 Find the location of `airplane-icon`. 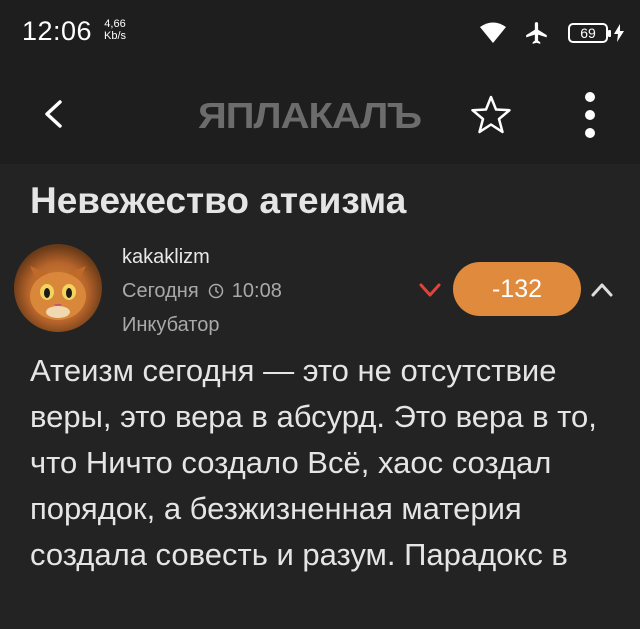

airplane-icon is located at coordinates (536, 33).